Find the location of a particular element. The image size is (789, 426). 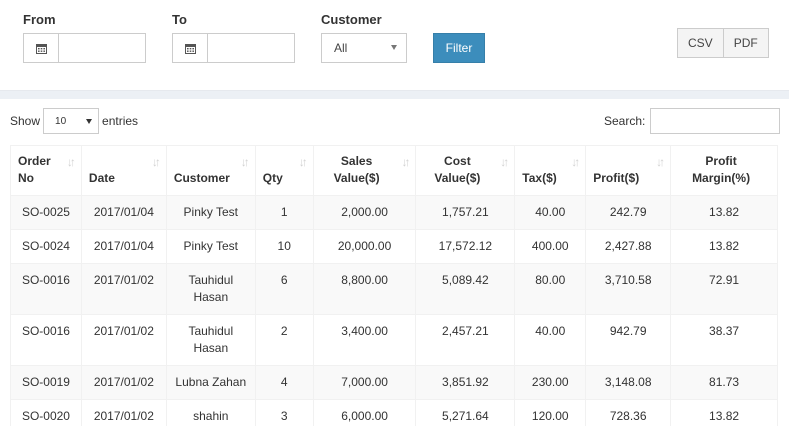

cell-order-no: SO-0024 is located at coordinates (46, 246).